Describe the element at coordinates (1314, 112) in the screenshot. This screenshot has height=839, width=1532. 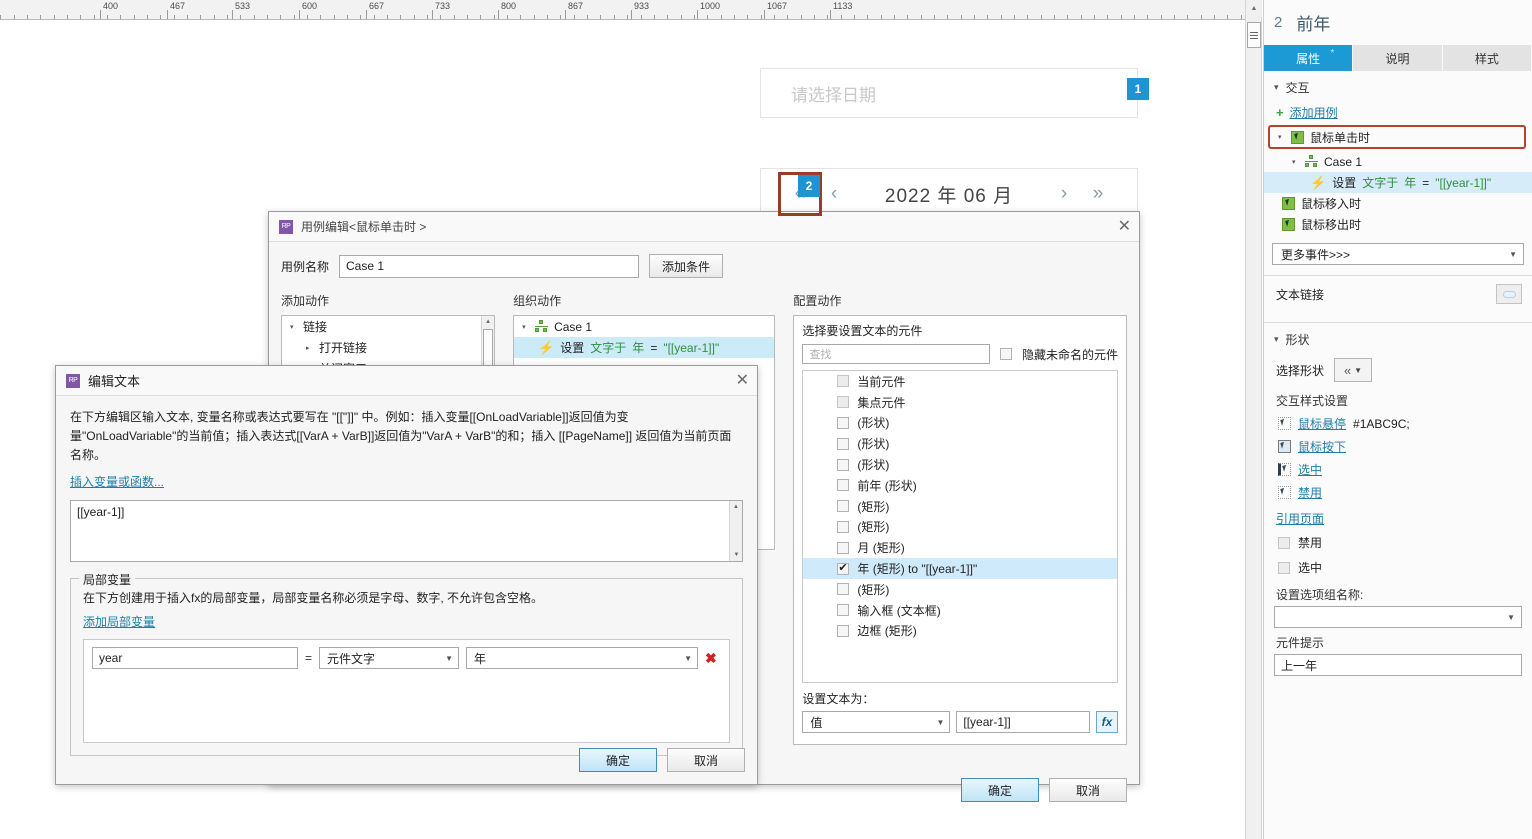
I see `add-case-label: 添加用例` at that location.